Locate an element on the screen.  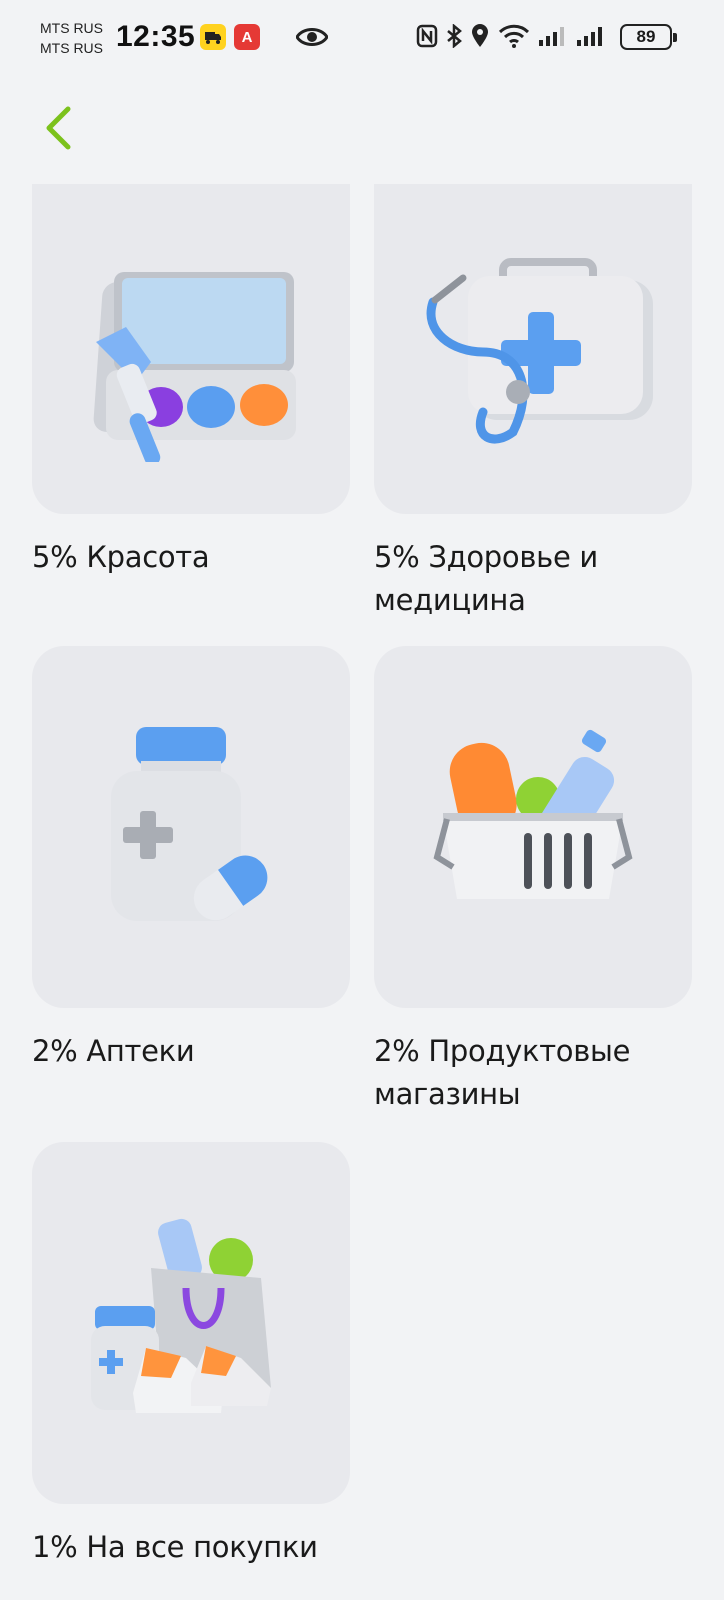
shopping-bag-icon is located at coordinates (181, 1315).